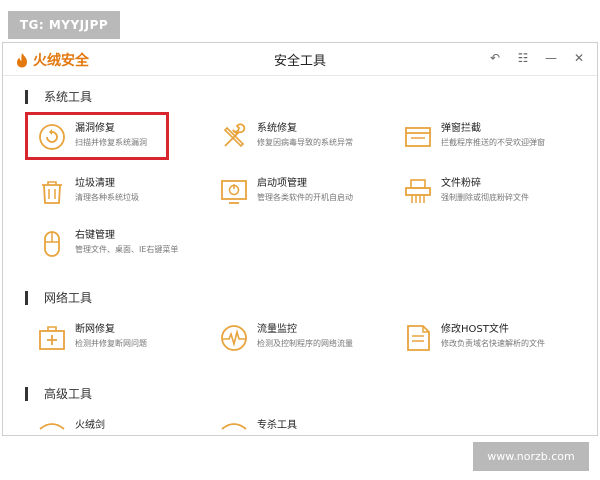 The width and height of the screenshot is (600, 480). Describe the element at coordinates (52, 244) in the screenshot. I see `mouse-icon` at that location.